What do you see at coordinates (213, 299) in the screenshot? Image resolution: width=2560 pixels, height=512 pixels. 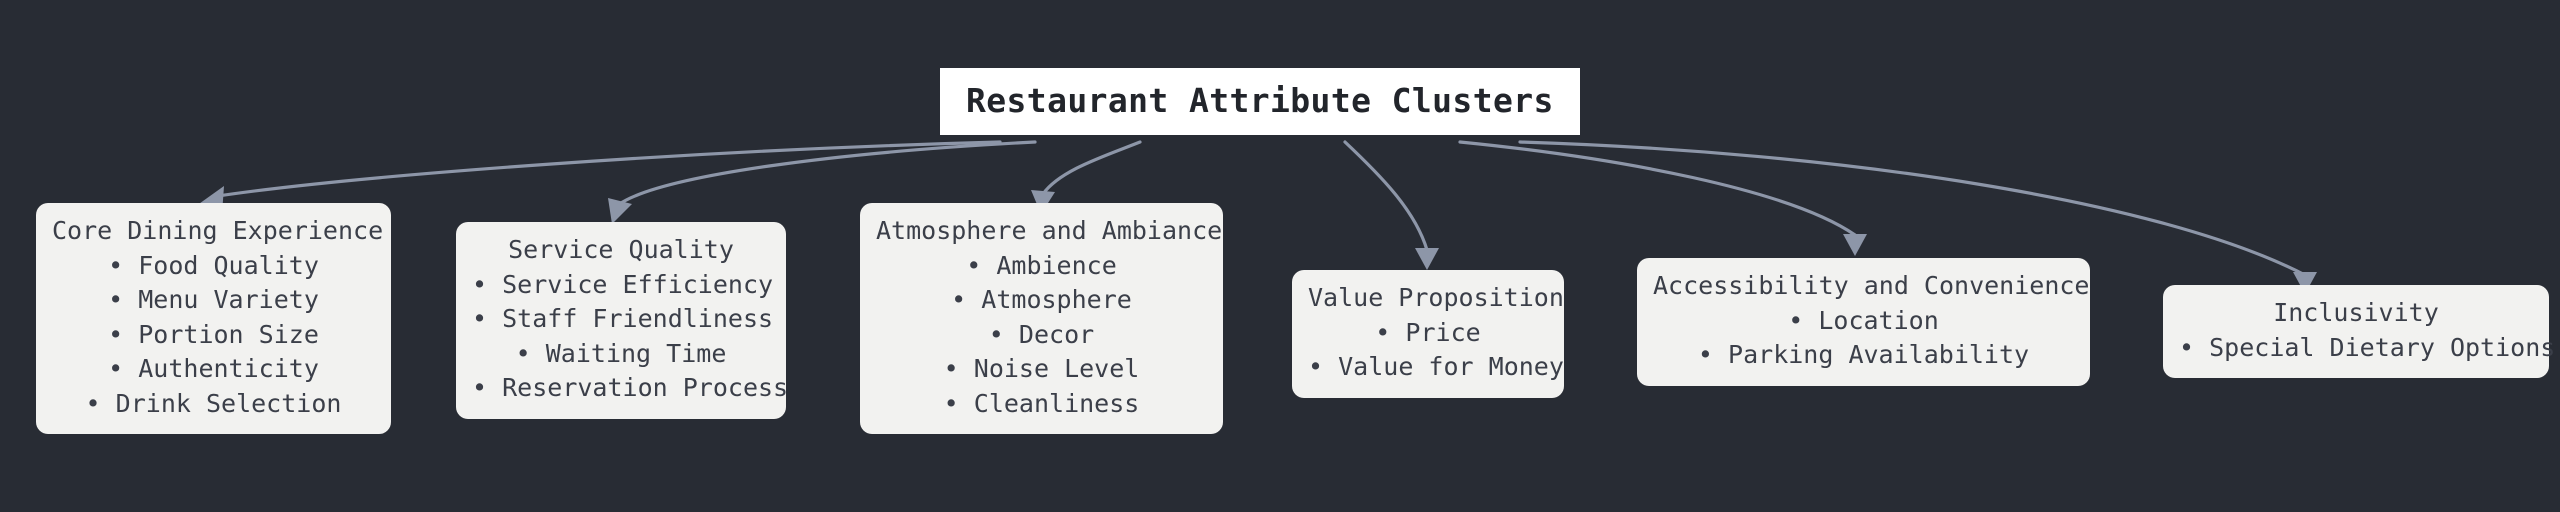 I see `cluster-item: • Menu Variety` at bounding box center [213, 299].